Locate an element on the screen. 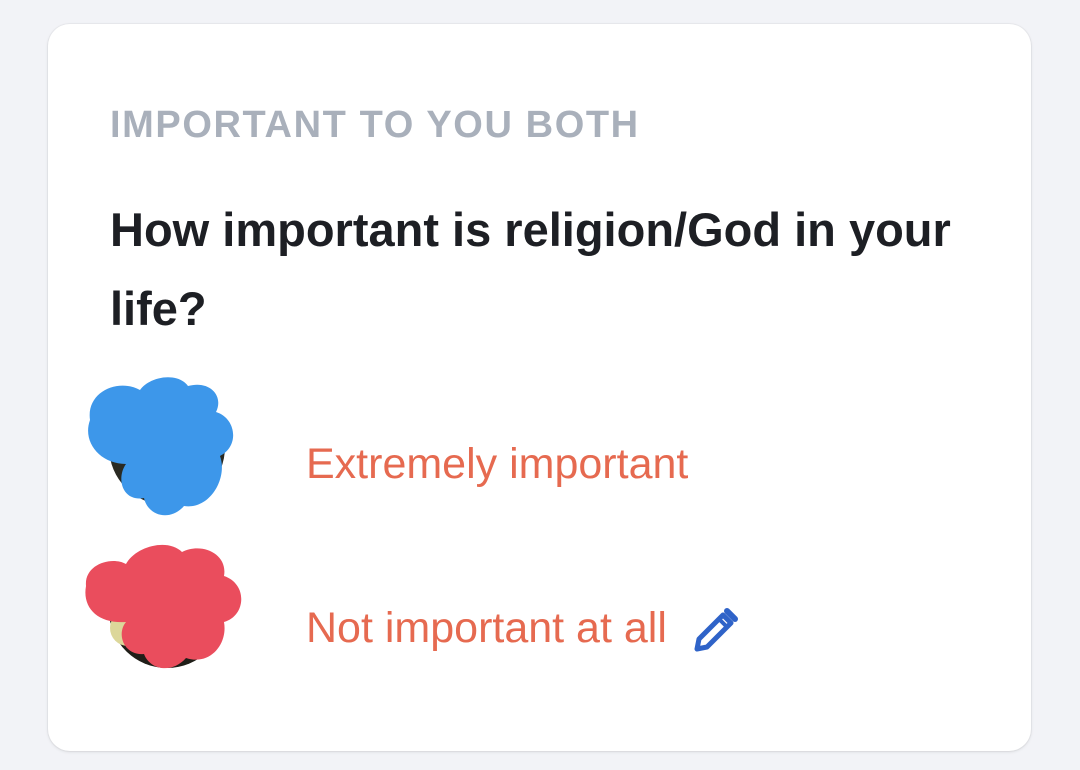  section-label: IMPORTANT TO YOU BOTH is located at coordinates (375, 125).